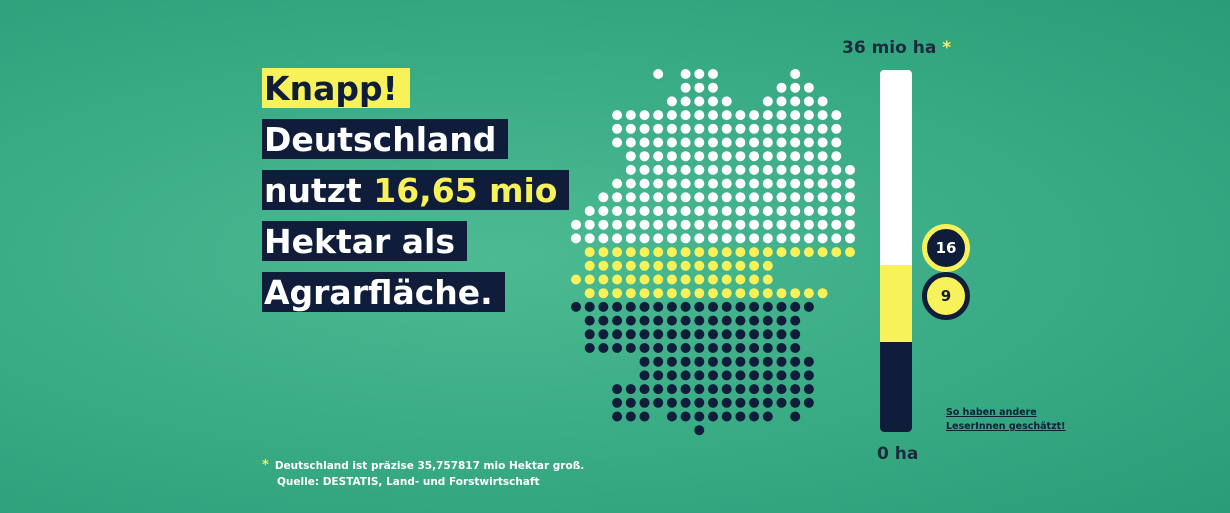 The width and height of the screenshot is (1230, 513). I want to click on scale-min-label: 0 ha, so click(898, 454).